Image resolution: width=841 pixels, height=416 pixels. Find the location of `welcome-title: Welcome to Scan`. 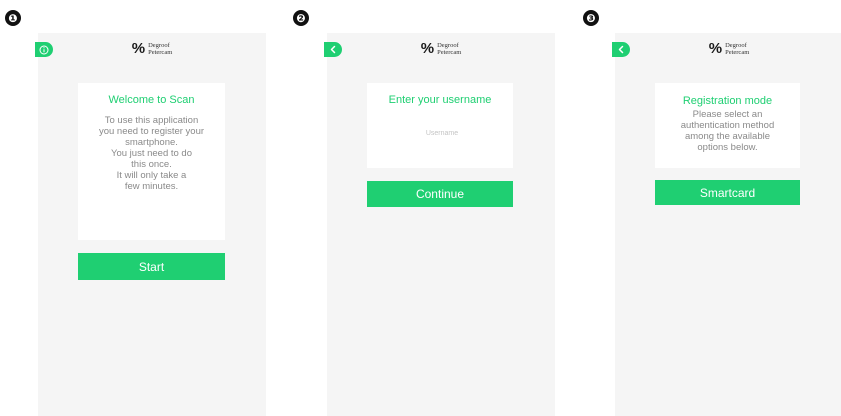

welcome-title: Welcome to Scan is located at coordinates (151, 100).